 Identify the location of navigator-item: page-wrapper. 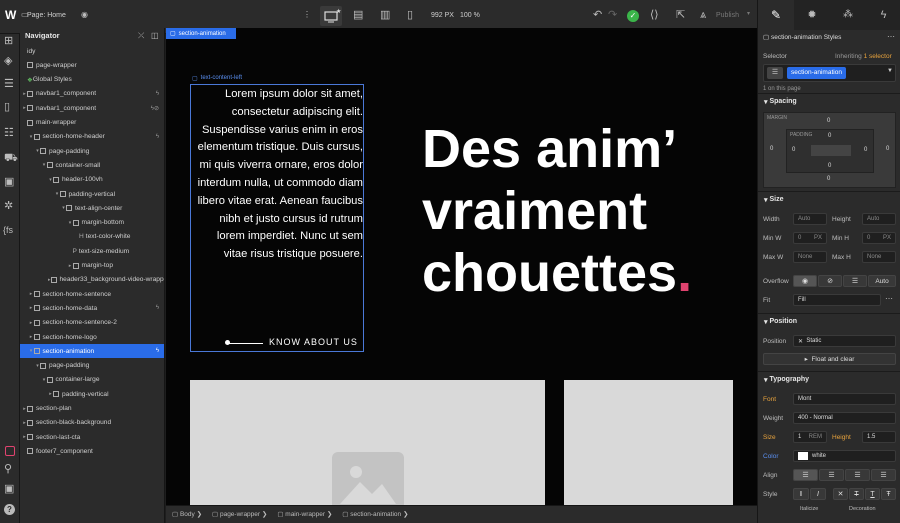
(92, 65).